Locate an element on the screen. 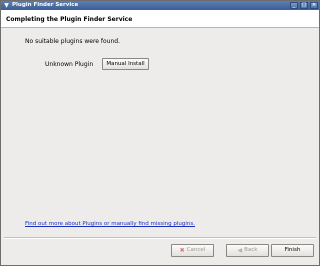  cancel-icon: ✖ is located at coordinates (182, 250).